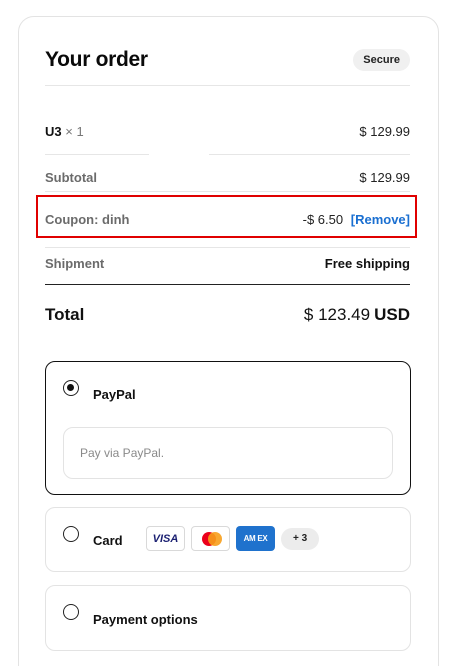 The width and height of the screenshot is (467, 666). I want to click on shipment-value: Free shipping, so click(367, 263).